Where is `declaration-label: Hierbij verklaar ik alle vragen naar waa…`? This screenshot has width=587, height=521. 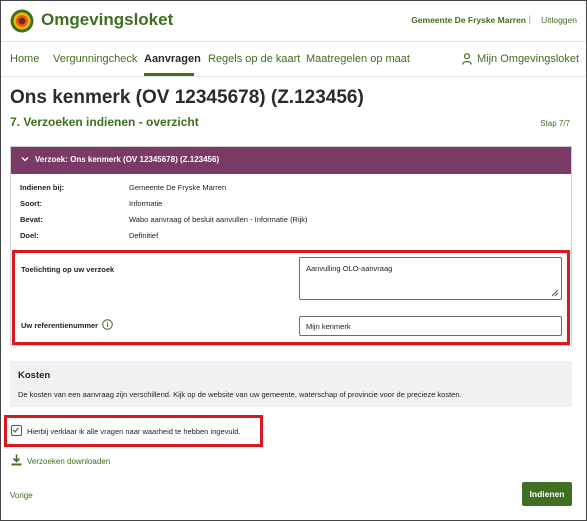
declaration-label: Hierbij verklaar ik alle vragen naar waa… is located at coordinates (133, 431).